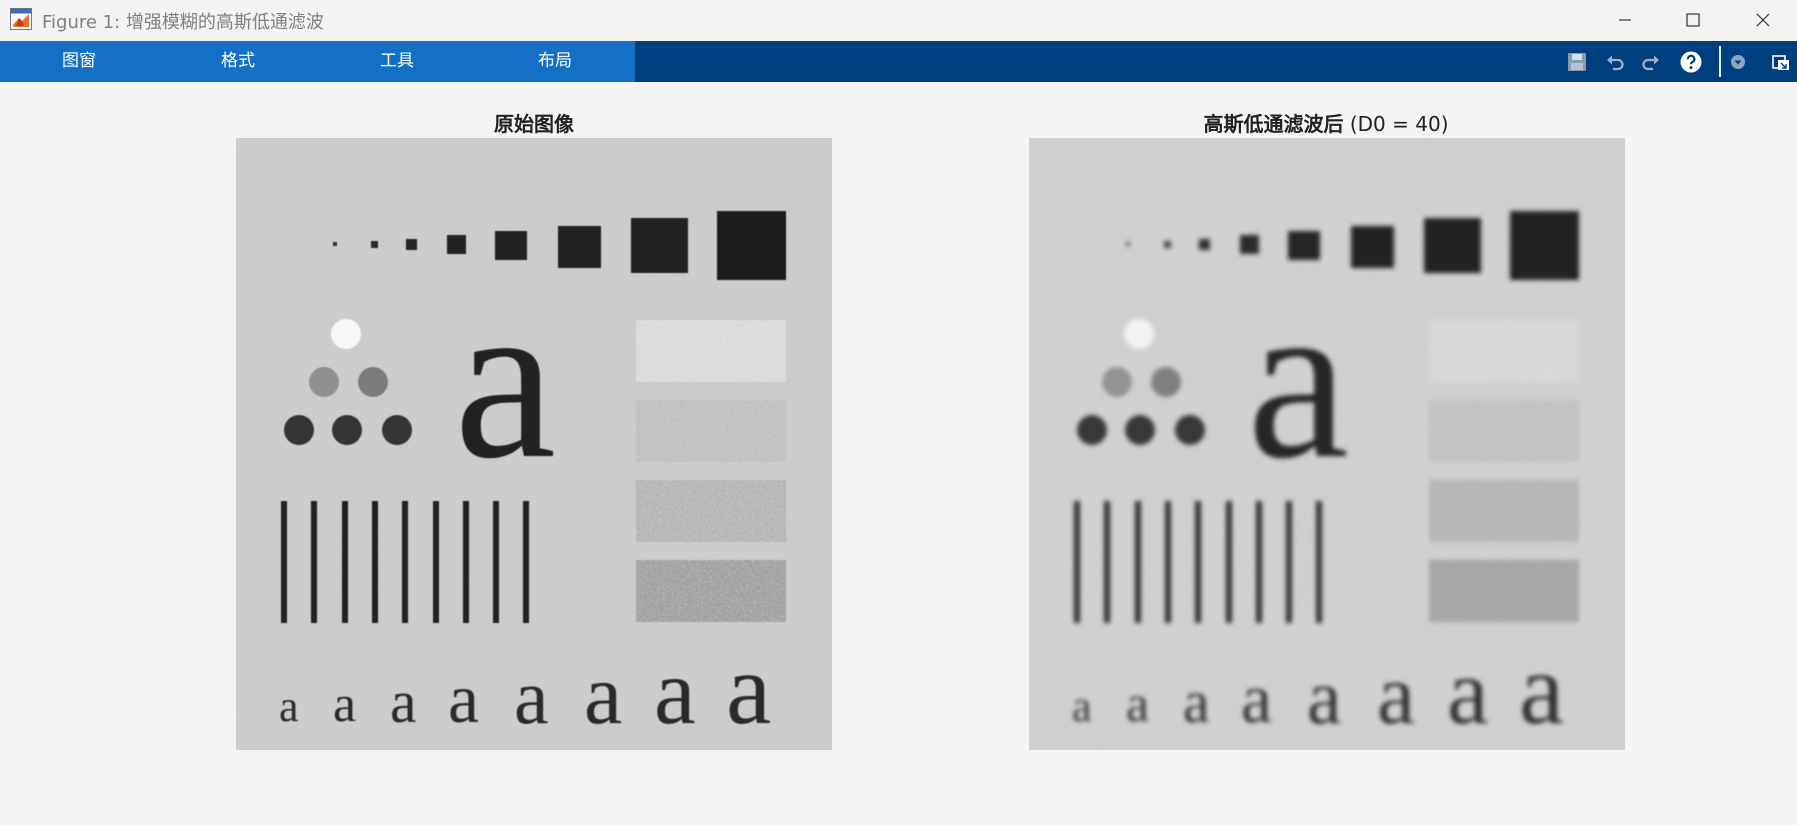 This screenshot has width=1797, height=825. Describe the element at coordinates (1396, 124) in the screenshot. I see `axes-title-filtered-sub: (D0 = 40)` at that location.